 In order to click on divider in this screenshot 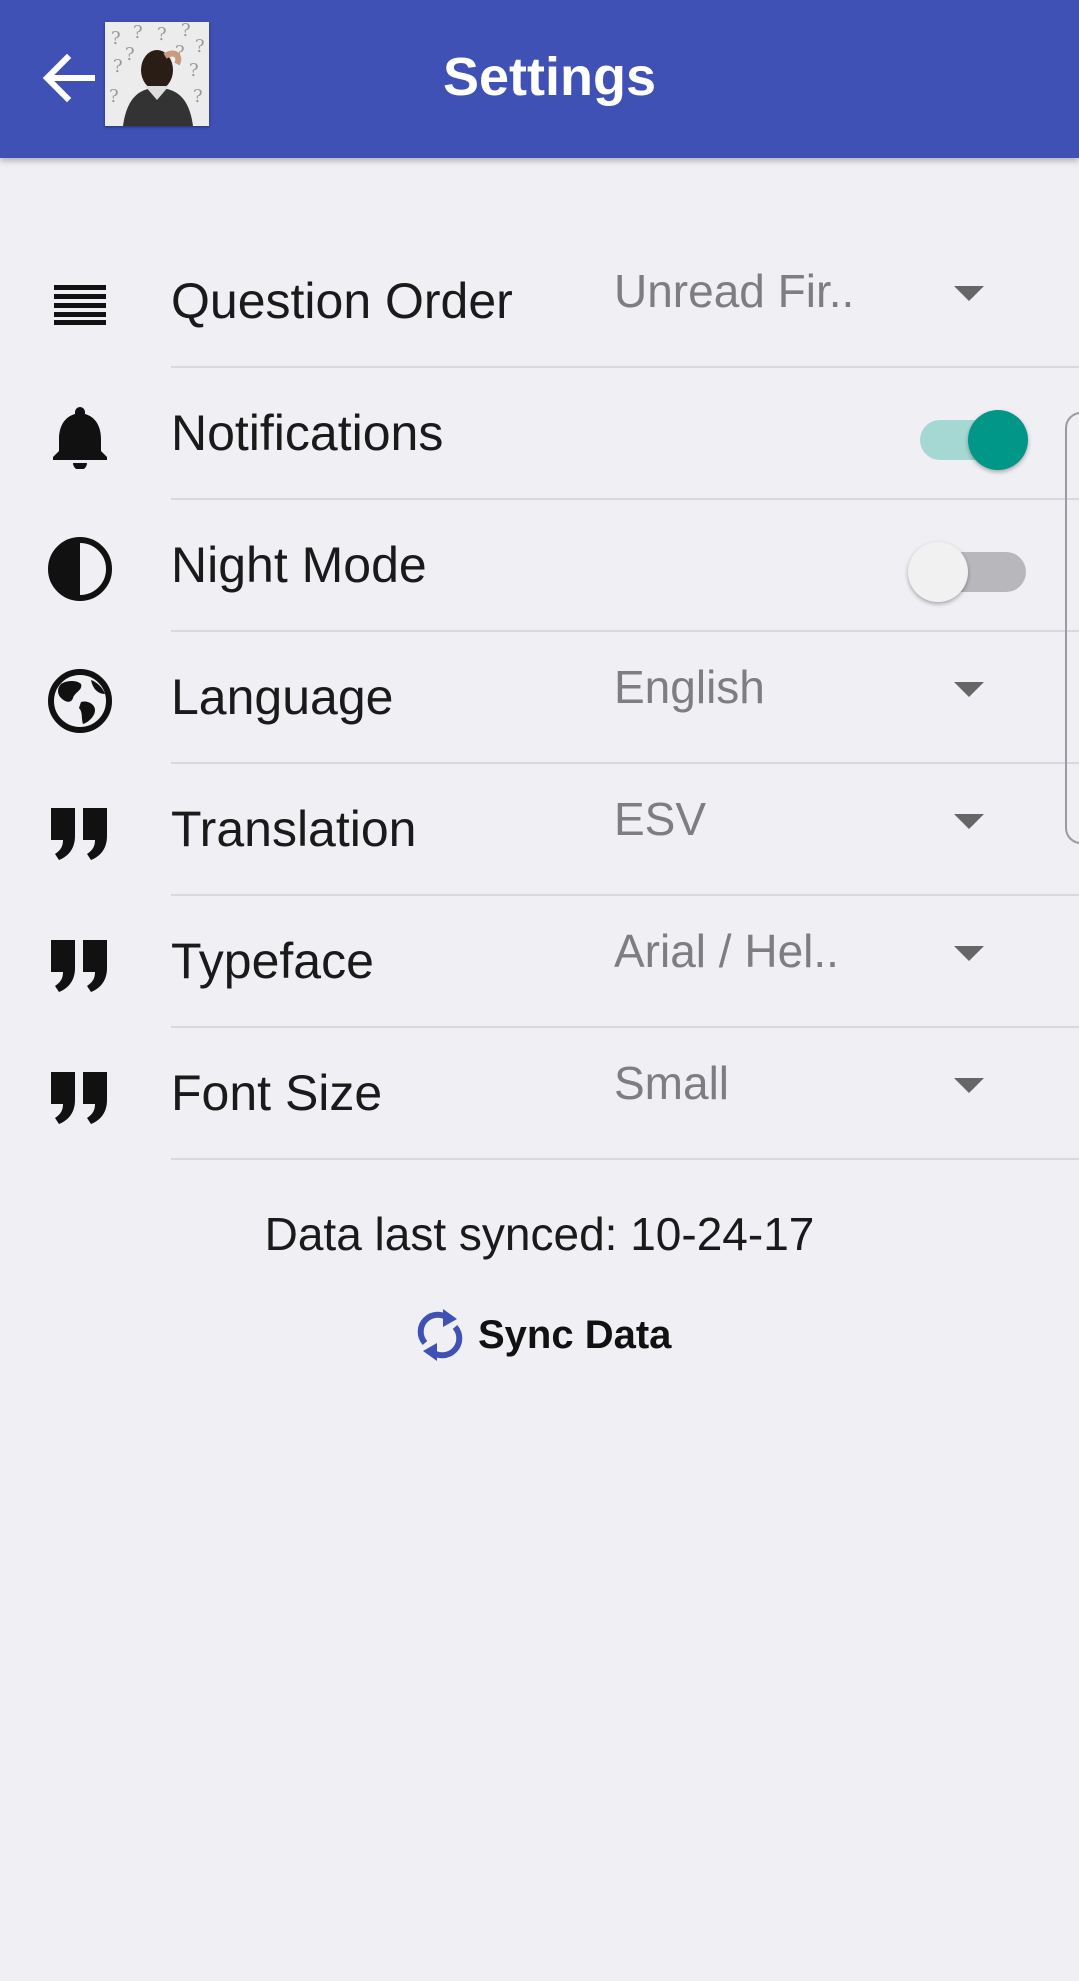, I will do `click(625, 1159)`.